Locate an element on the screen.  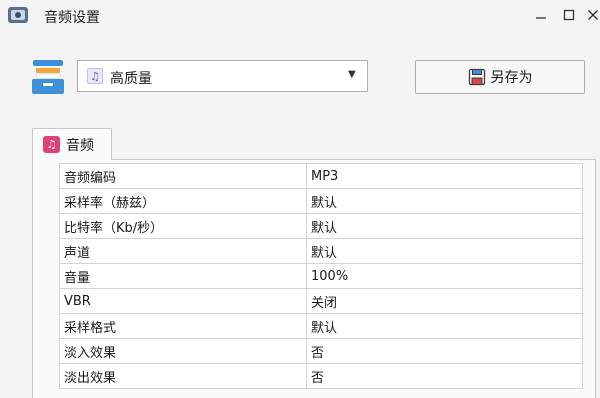
table-row: 音频编码 MP3 is located at coordinates (321, 176).